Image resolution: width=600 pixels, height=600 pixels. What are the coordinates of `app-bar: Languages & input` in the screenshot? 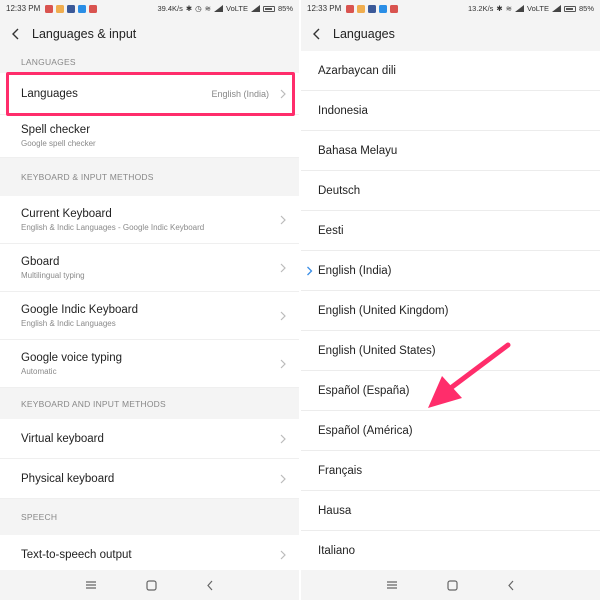 It's located at (149, 34).